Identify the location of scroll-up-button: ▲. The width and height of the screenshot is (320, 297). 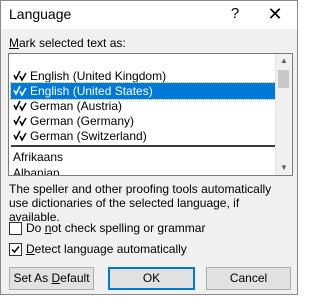
(284, 61).